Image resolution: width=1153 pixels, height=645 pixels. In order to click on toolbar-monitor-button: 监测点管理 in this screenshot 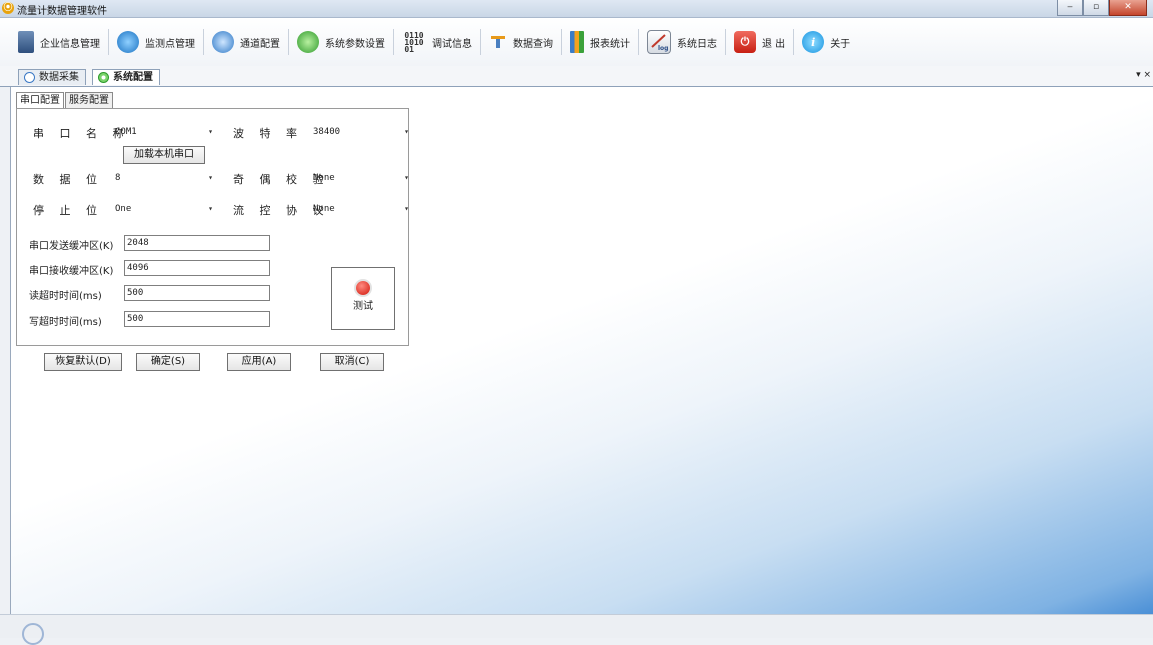, I will do `click(156, 42)`.